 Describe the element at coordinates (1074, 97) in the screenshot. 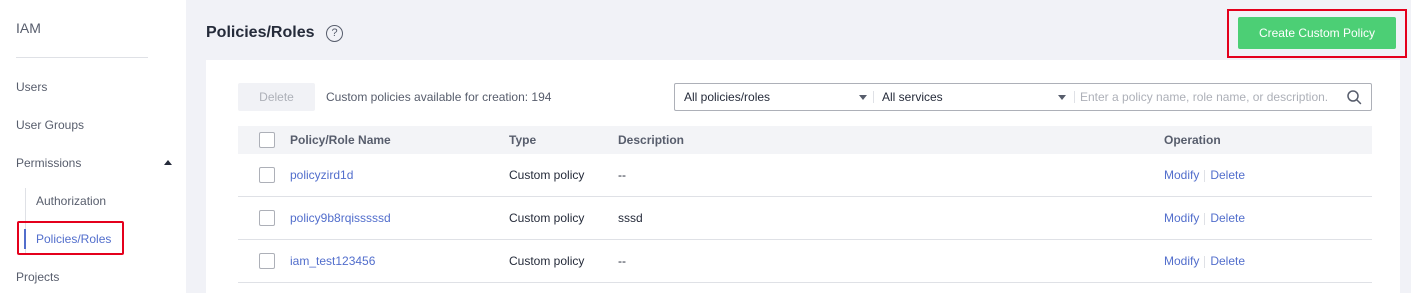

I see `filter-separator` at that location.